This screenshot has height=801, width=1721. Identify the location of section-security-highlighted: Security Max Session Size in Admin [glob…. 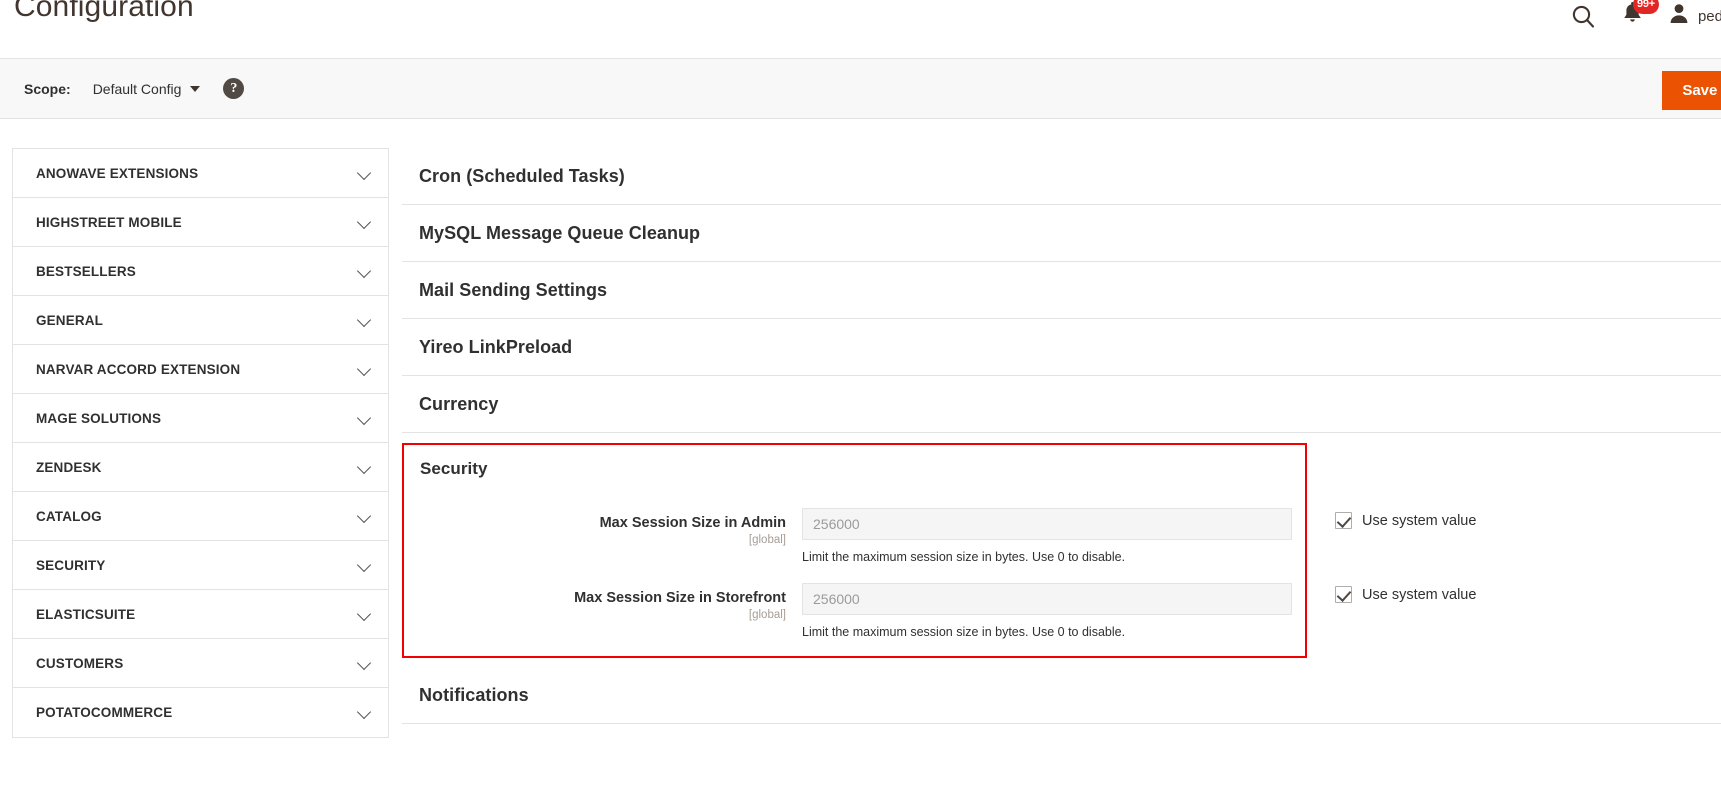
(854, 550).